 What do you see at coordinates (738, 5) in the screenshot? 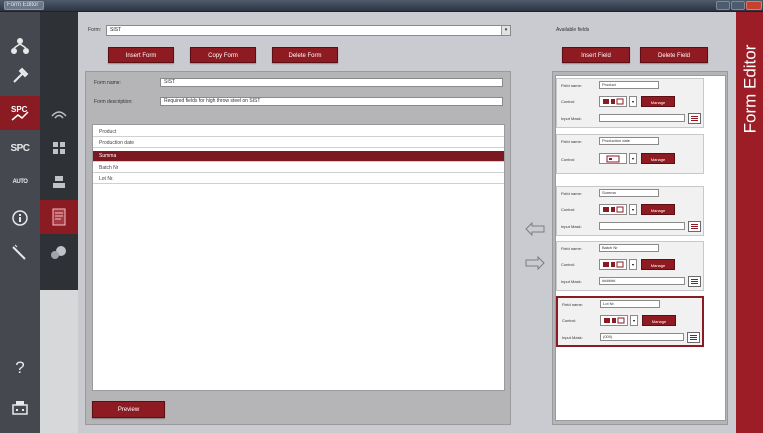
I see `maximize-button` at bounding box center [738, 5].